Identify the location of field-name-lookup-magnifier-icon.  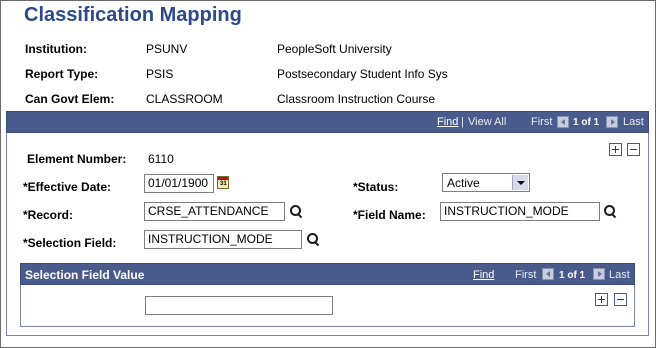
(610, 212).